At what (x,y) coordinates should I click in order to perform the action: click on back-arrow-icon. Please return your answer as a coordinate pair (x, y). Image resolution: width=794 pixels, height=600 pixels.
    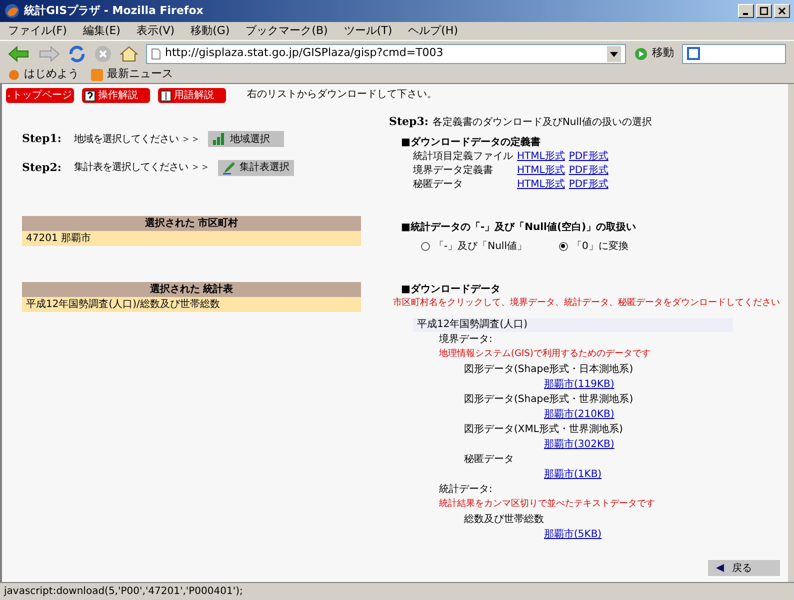
    Looking at the image, I should click on (19, 54).